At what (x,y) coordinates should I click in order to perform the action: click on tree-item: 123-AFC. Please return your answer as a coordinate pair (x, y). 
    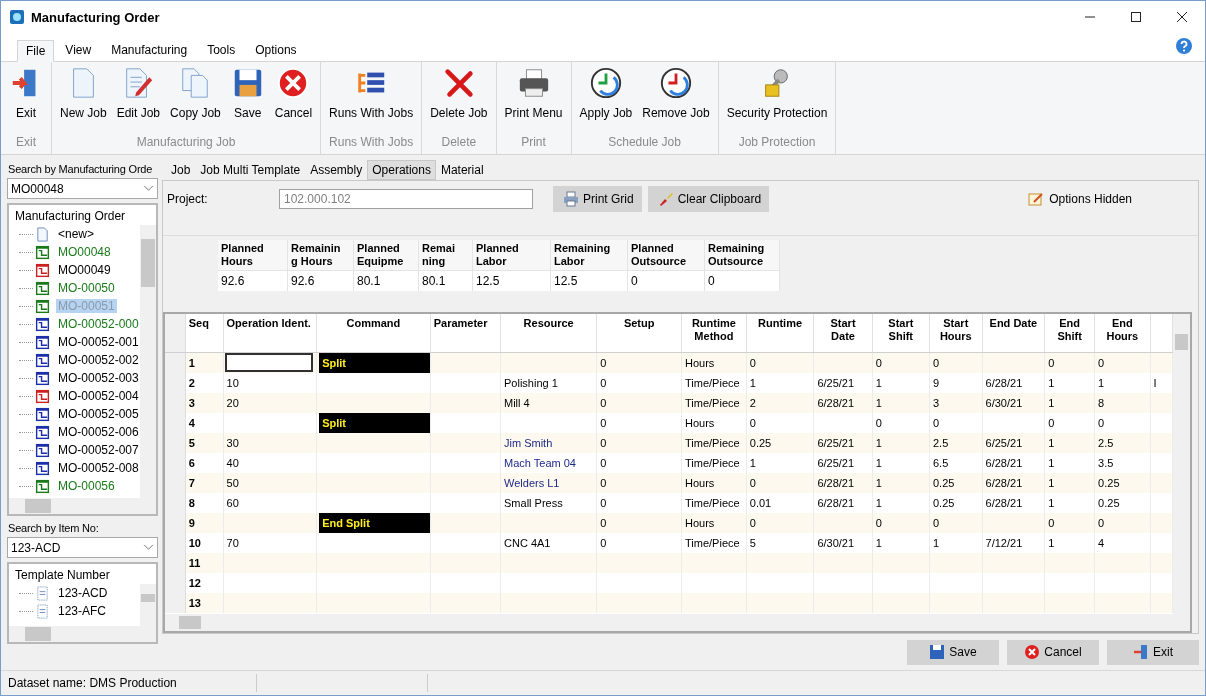
    Looking at the image, I should click on (82, 611).